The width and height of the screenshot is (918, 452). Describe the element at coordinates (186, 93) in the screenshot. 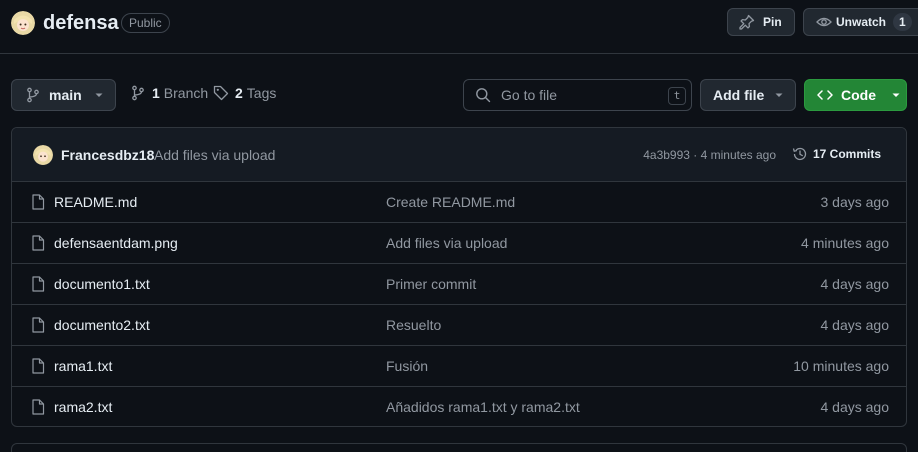

I see `branch-label: Branch` at that location.